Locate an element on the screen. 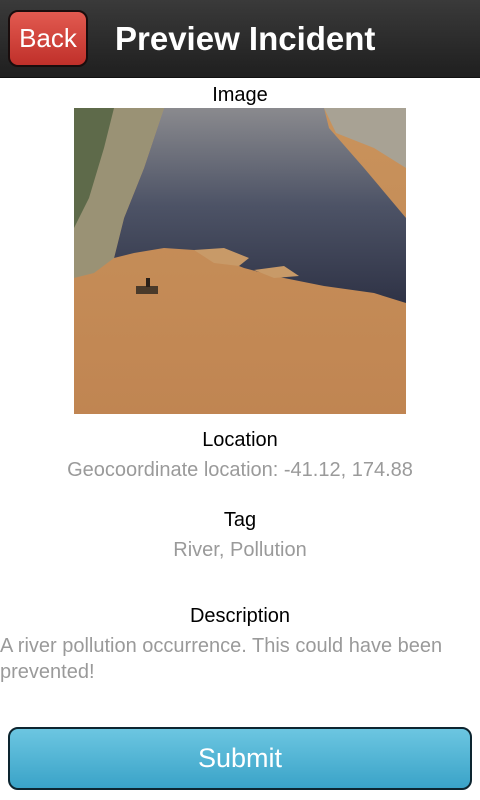 The width and height of the screenshot is (480, 800). location-label: Location is located at coordinates (240, 440).